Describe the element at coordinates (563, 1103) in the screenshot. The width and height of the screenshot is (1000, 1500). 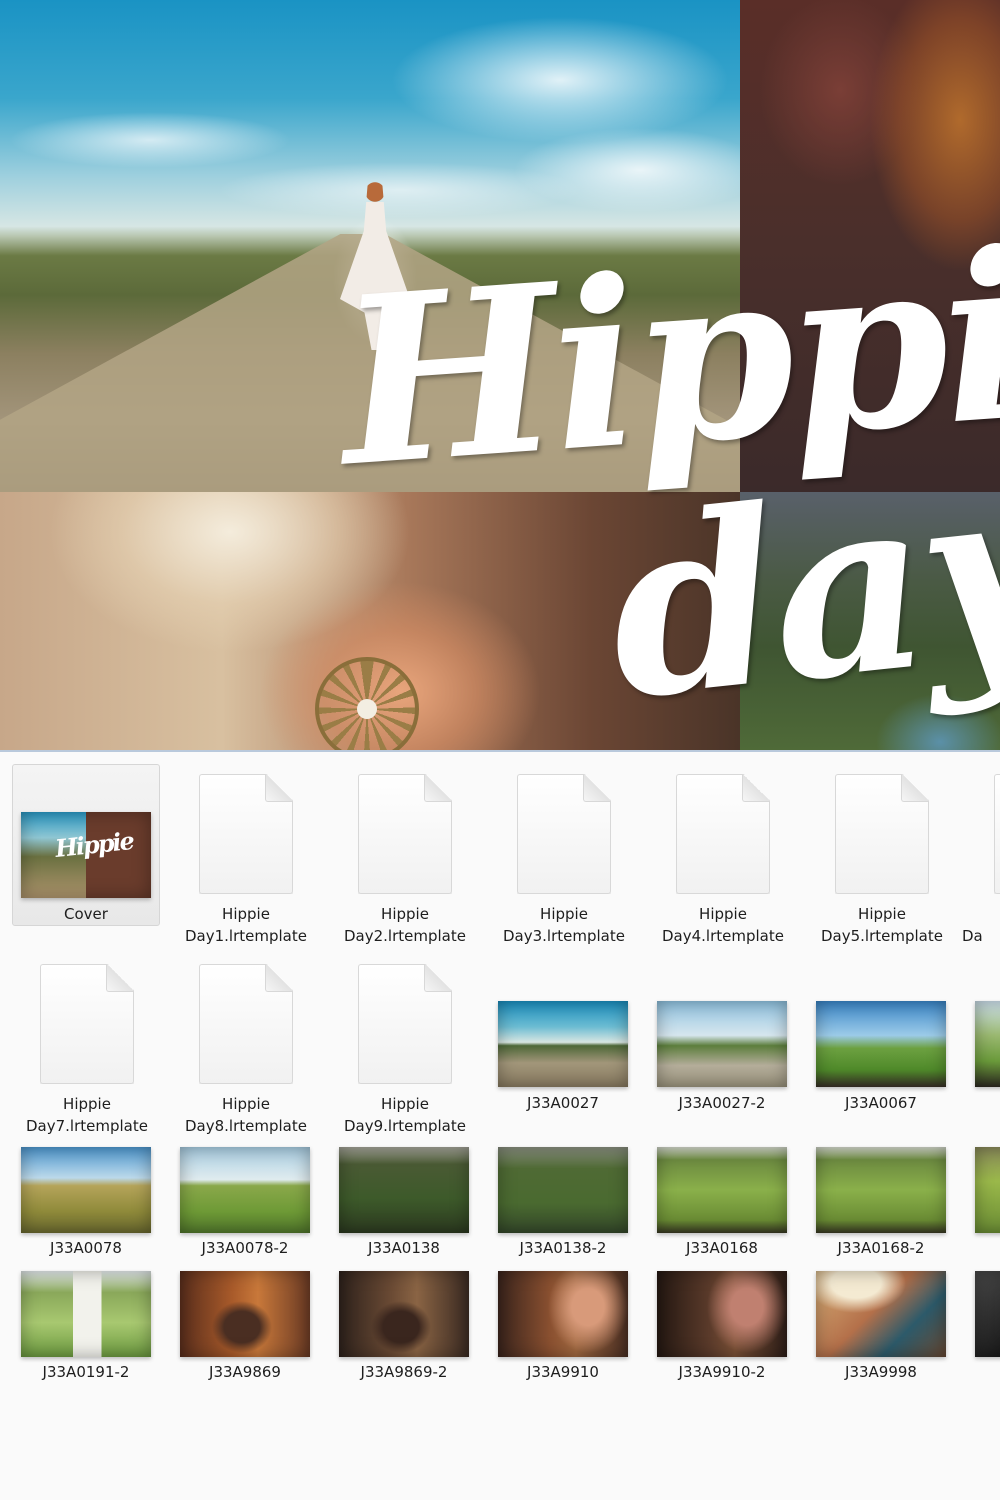
I see `image-file-name: J33A0027` at that location.